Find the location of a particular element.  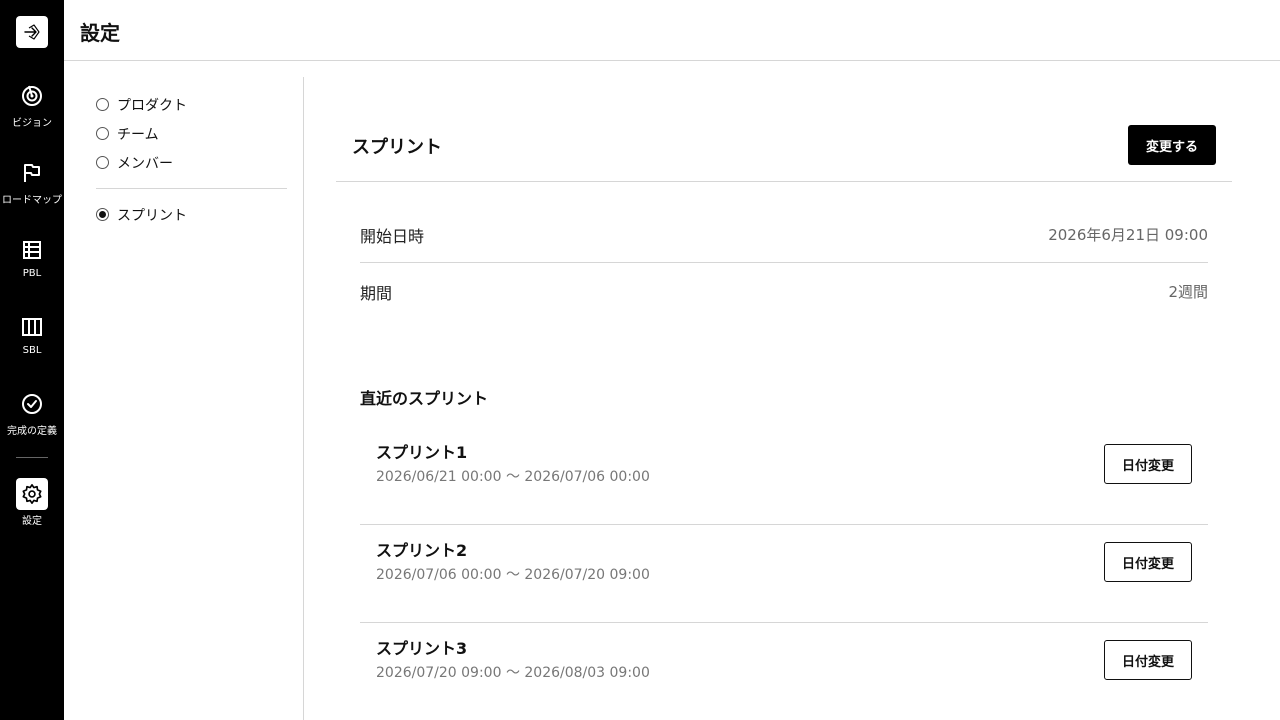

menu-item-label: メンバー is located at coordinates (145, 163).